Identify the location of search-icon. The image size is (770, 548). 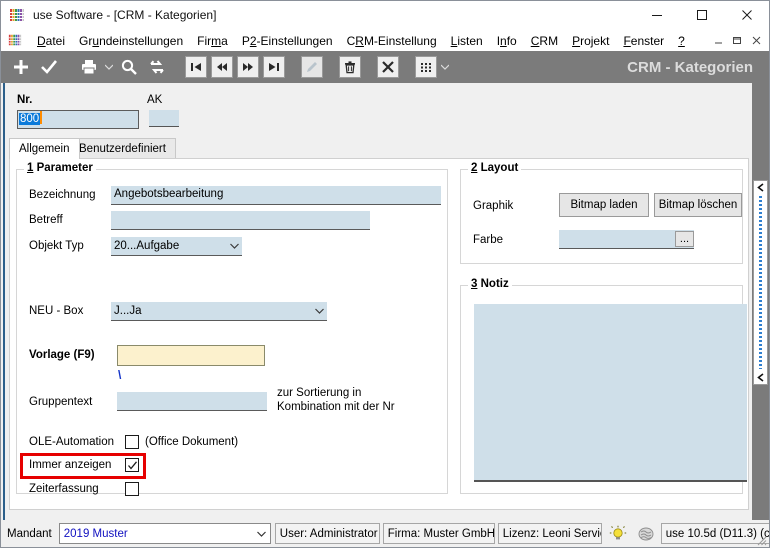
(129, 67).